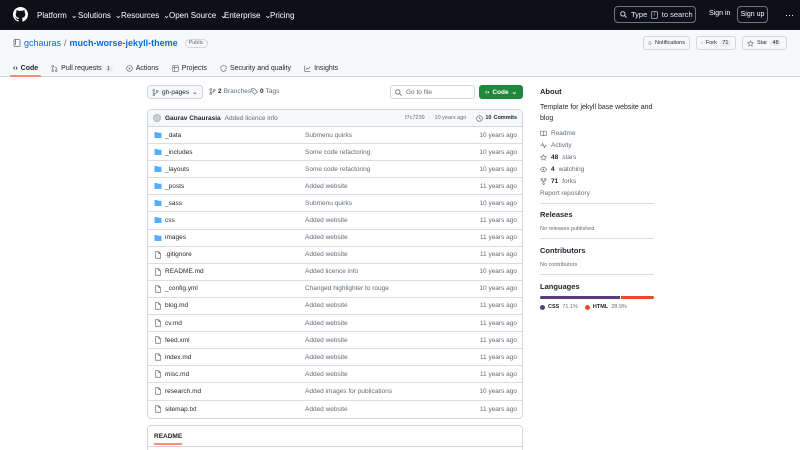 This screenshot has height=450, width=800. Describe the element at coordinates (570, 307) in the screenshot. I see `language-percent: 71.1%` at that location.